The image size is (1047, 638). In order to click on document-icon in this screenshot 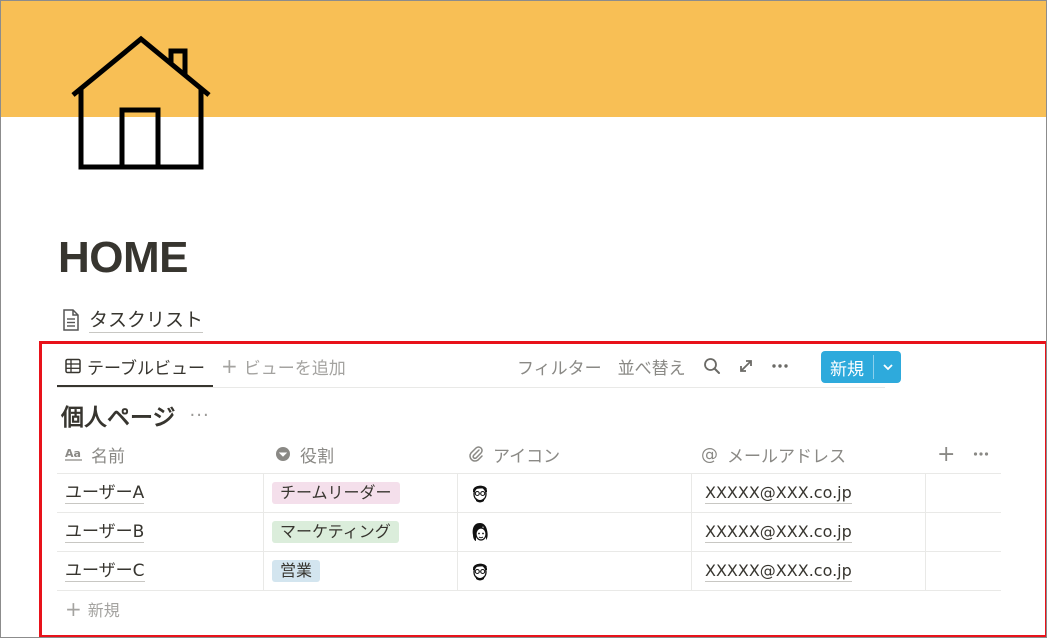, I will do `click(71, 320)`.